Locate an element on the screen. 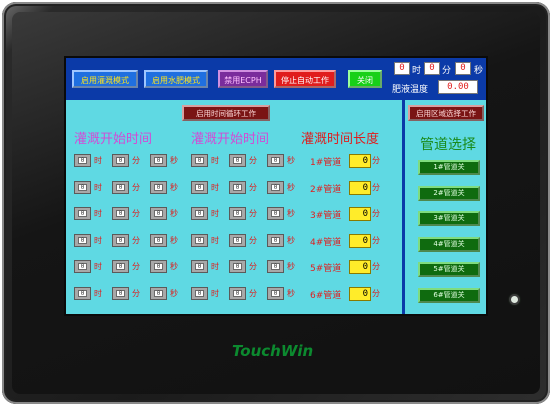  irrigation-mode-button: 启用灌溉模式 is located at coordinates (105, 79).